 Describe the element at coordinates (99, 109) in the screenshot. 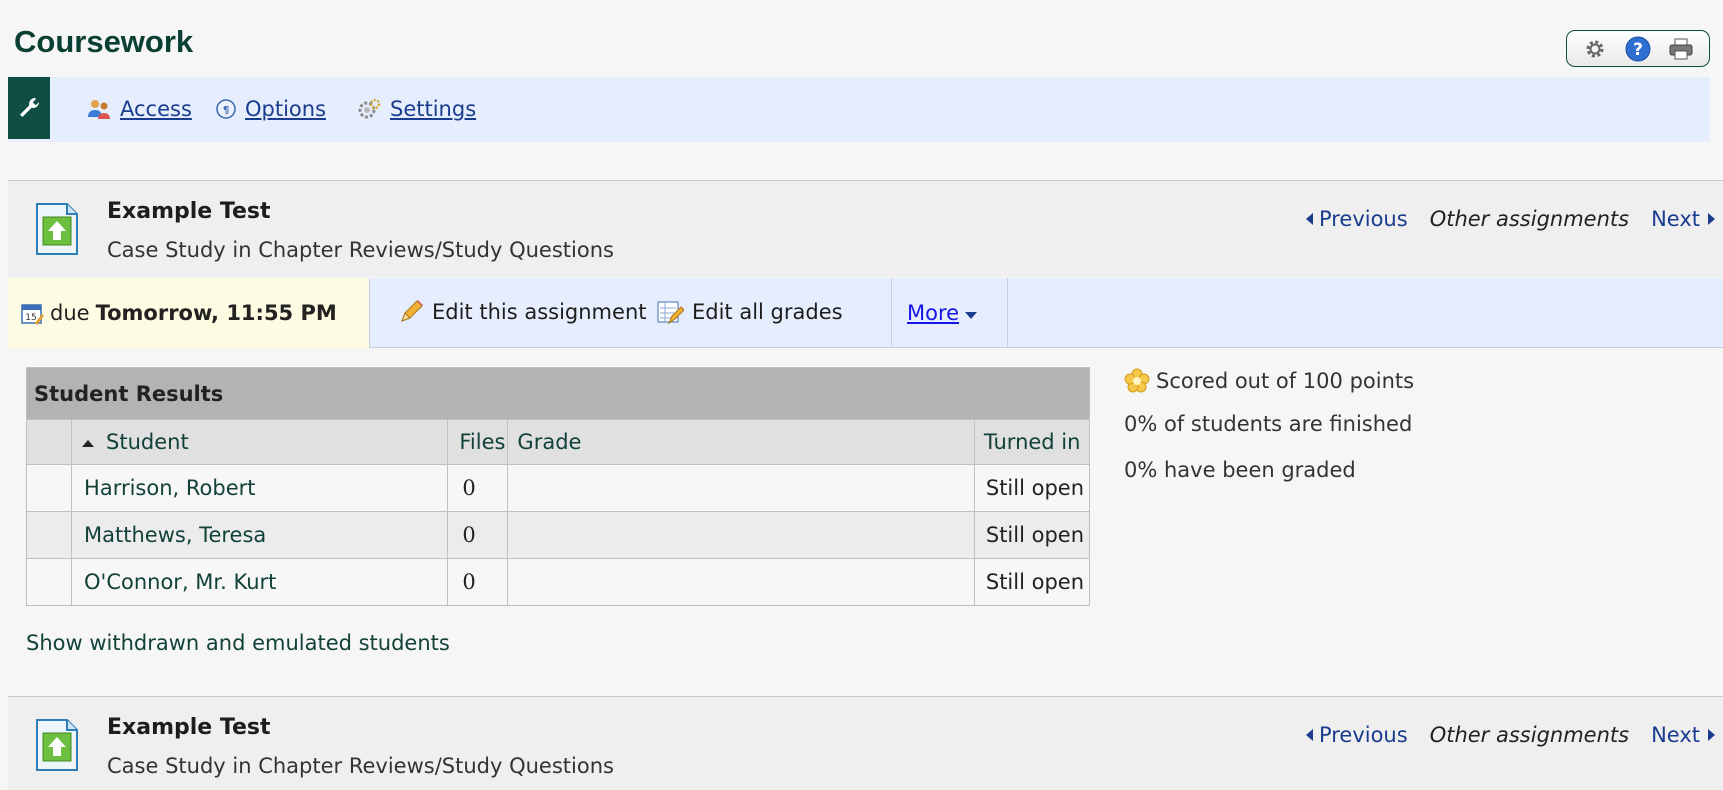

I see `users-icon` at that location.